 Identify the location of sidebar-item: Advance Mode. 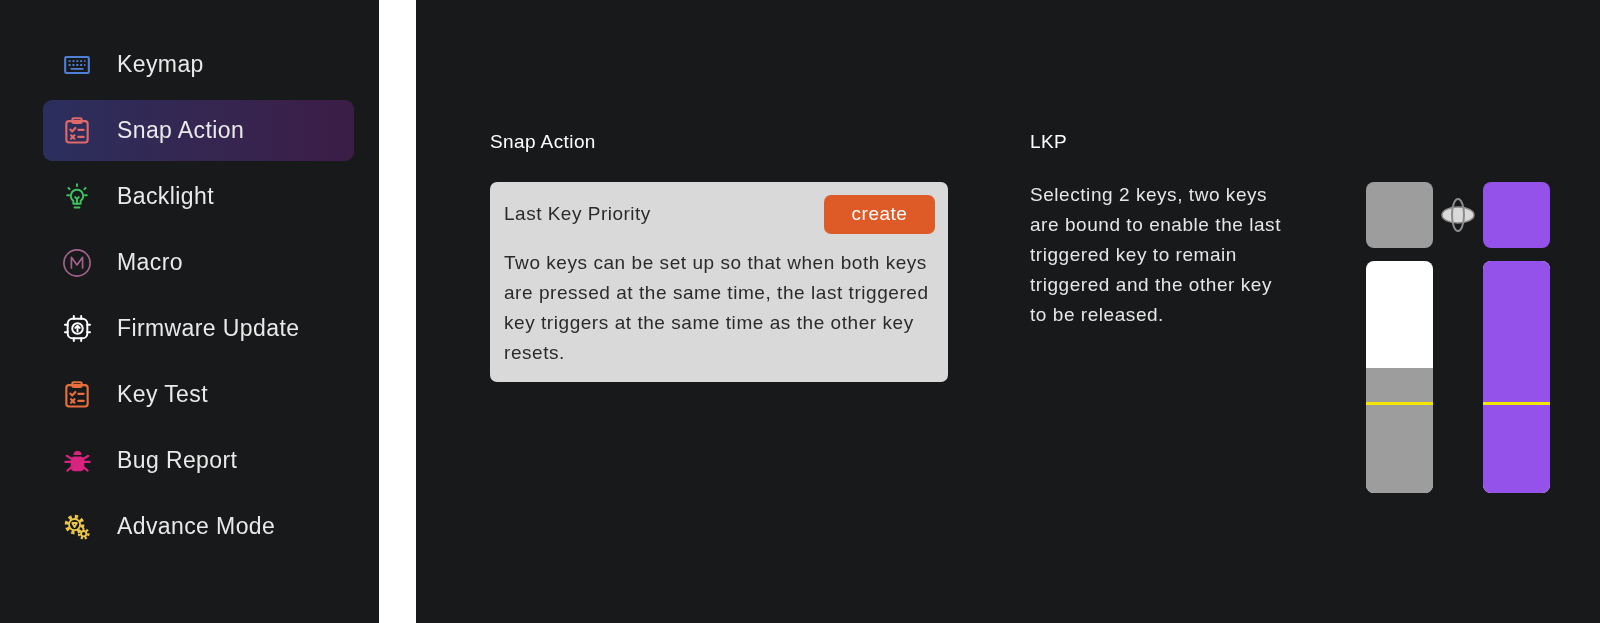
(198, 526).